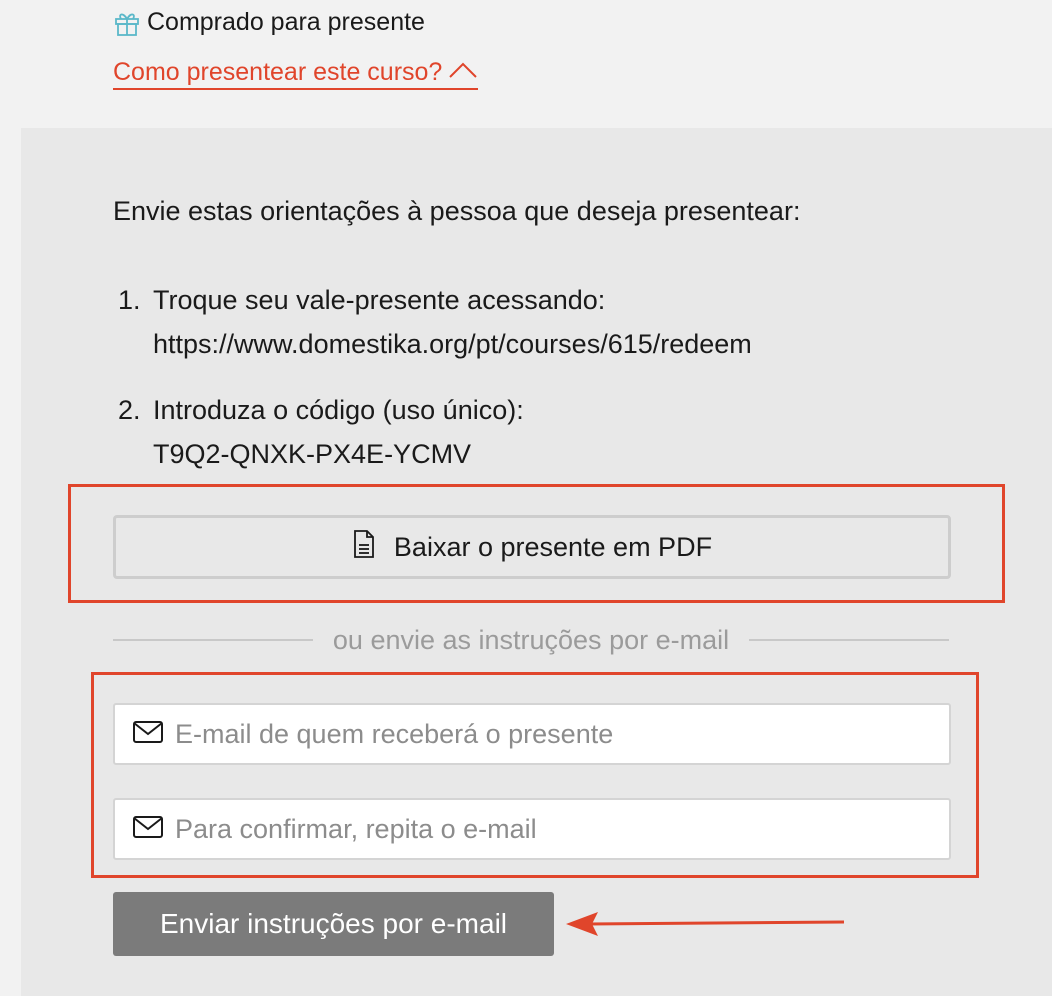 The image size is (1052, 996). I want to click on gift-status: Comprado para presente, so click(269, 22).